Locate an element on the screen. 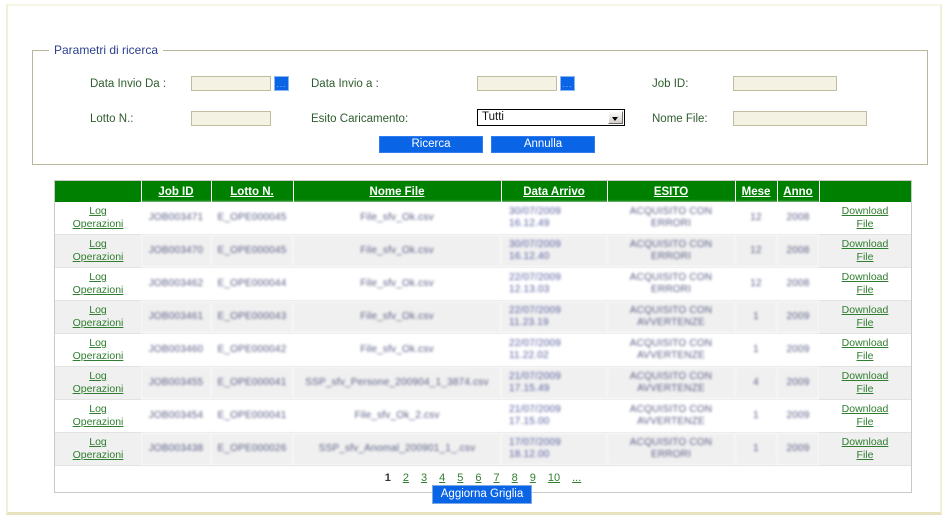 The height and width of the screenshot is (521, 949). pager-page-link: 7 is located at coordinates (496, 478).